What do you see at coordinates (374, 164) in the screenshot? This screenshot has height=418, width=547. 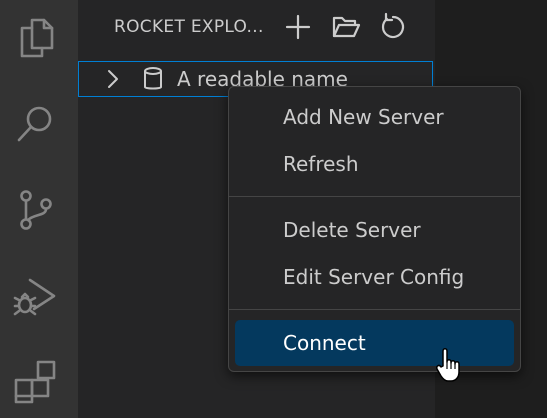 I see `menu-item-refresh: Refresh` at bounding box center [374, 164].